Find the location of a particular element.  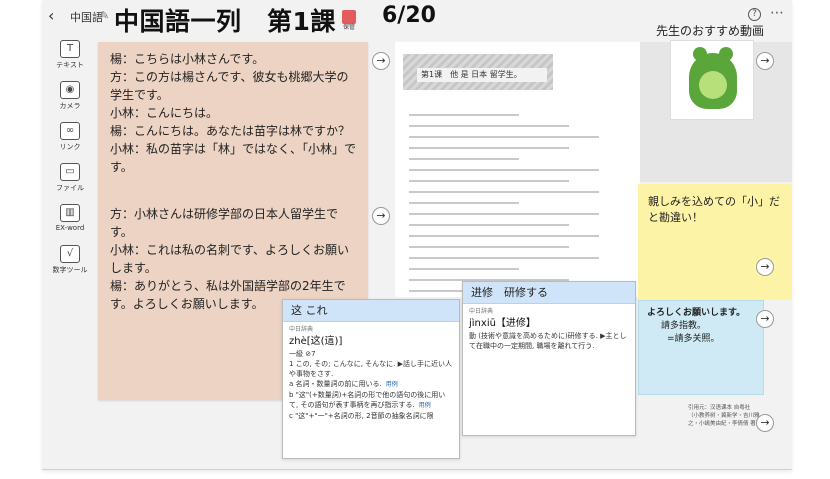

dialogue-line: 方：この方は楊さんです、彼女も桃郷大学の学生です。 is located at coordinates (229, 86).